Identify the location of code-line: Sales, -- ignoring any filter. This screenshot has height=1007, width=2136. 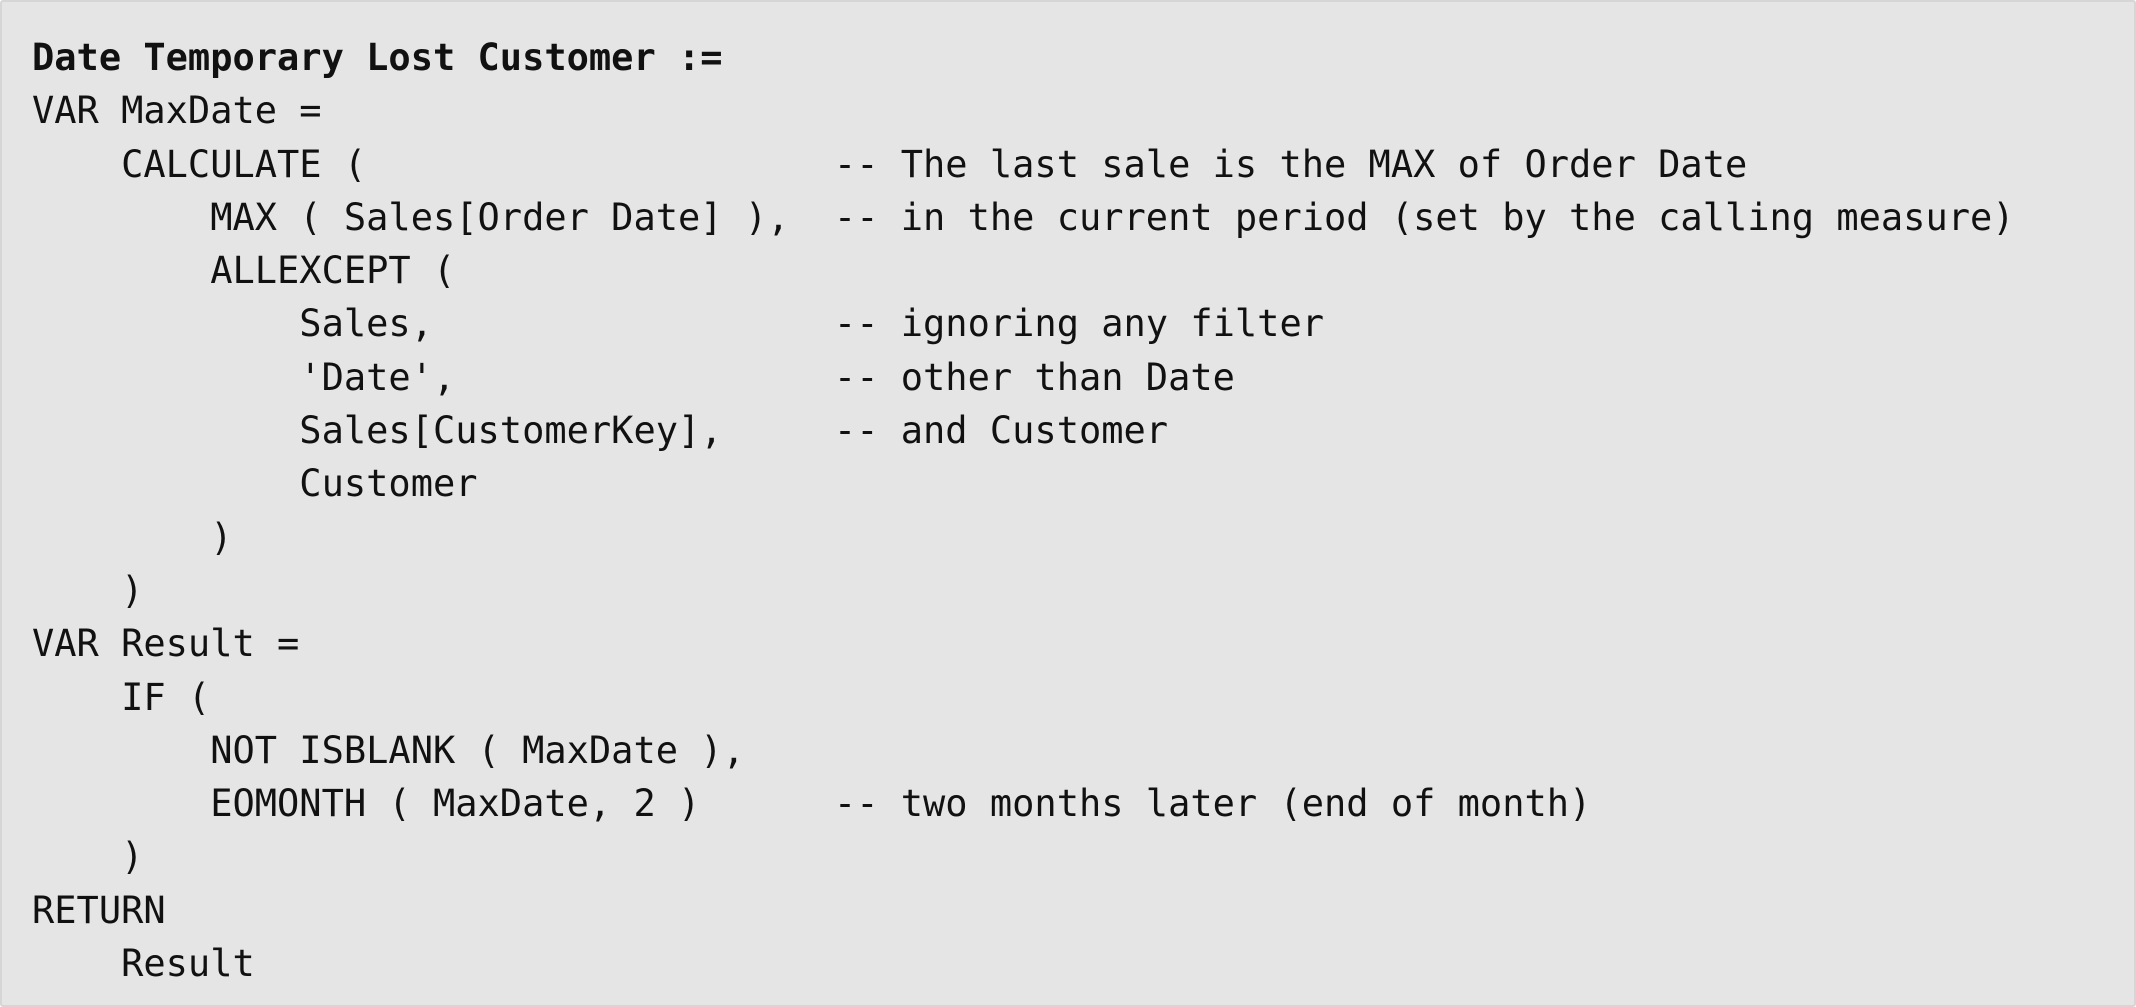
(678, 324).